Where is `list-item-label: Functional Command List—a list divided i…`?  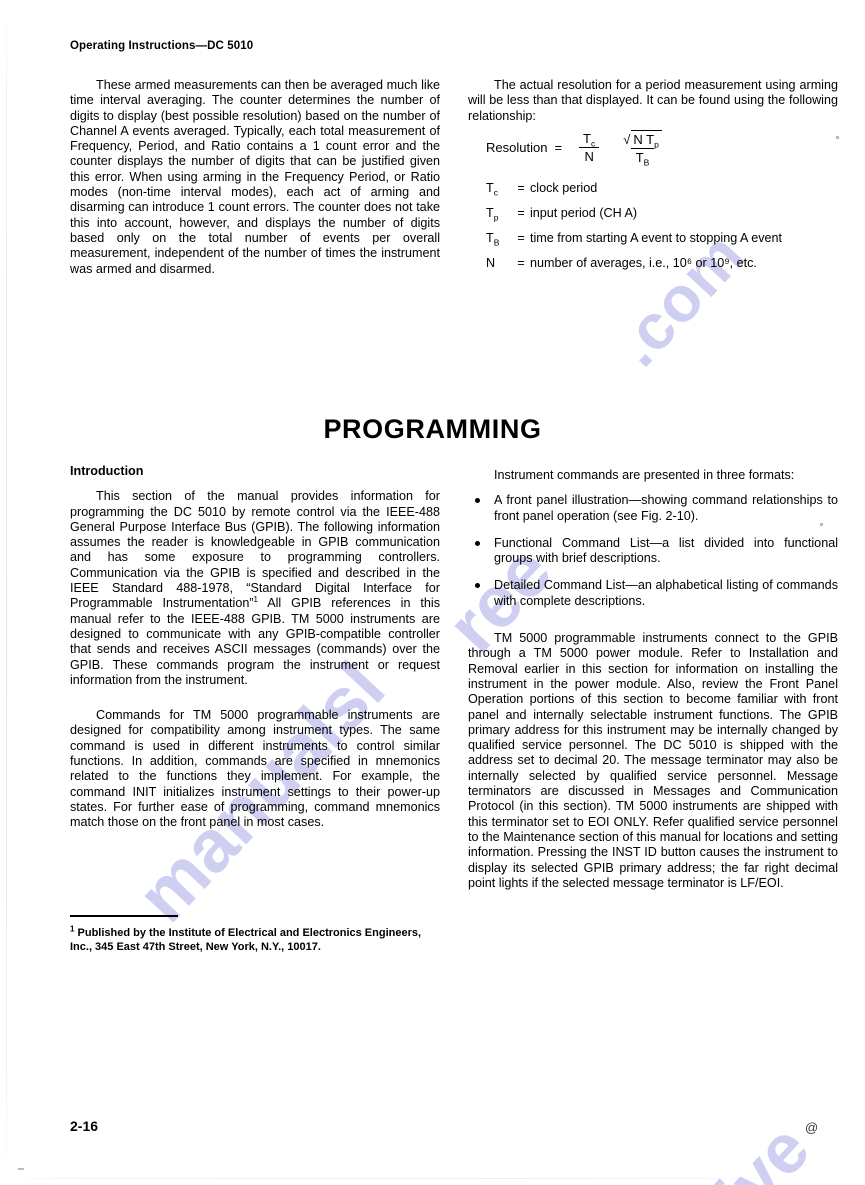
list-item-label: Functional Command List—a list divided i… is located at coordinates (666, 550).